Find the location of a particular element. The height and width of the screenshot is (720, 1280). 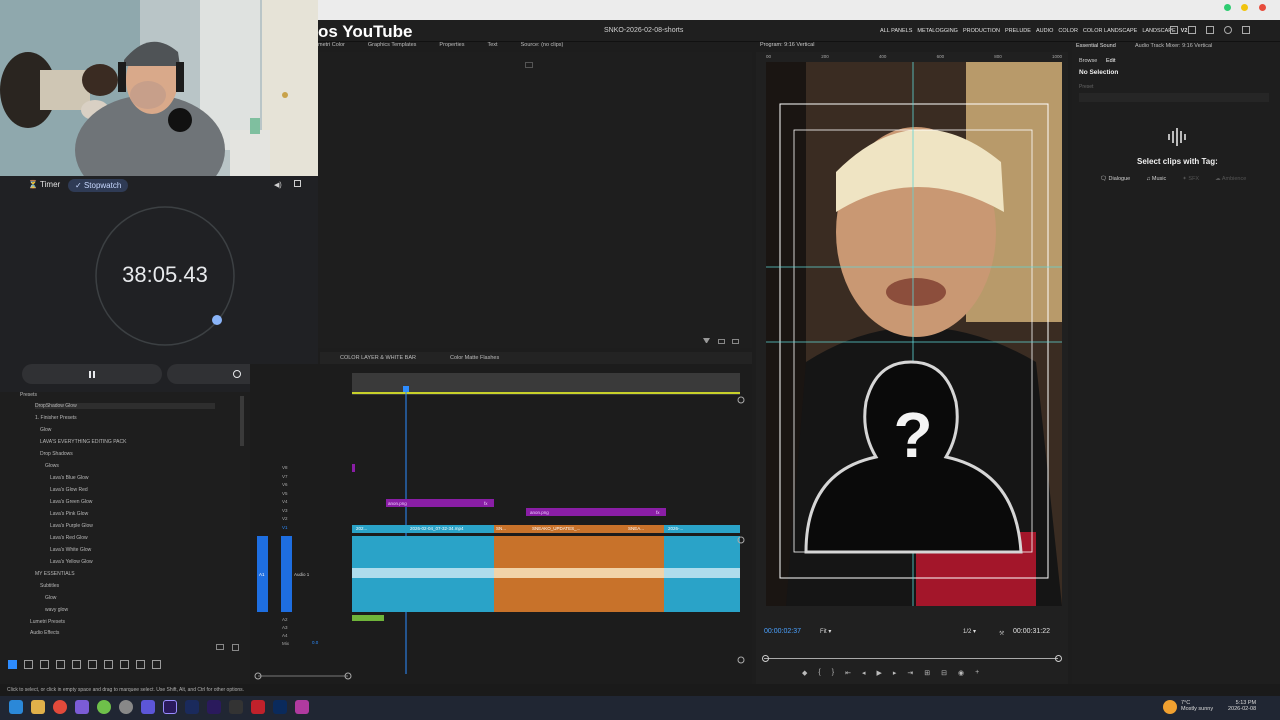

scrubber-start-handle is located at coordinates (765, 658).